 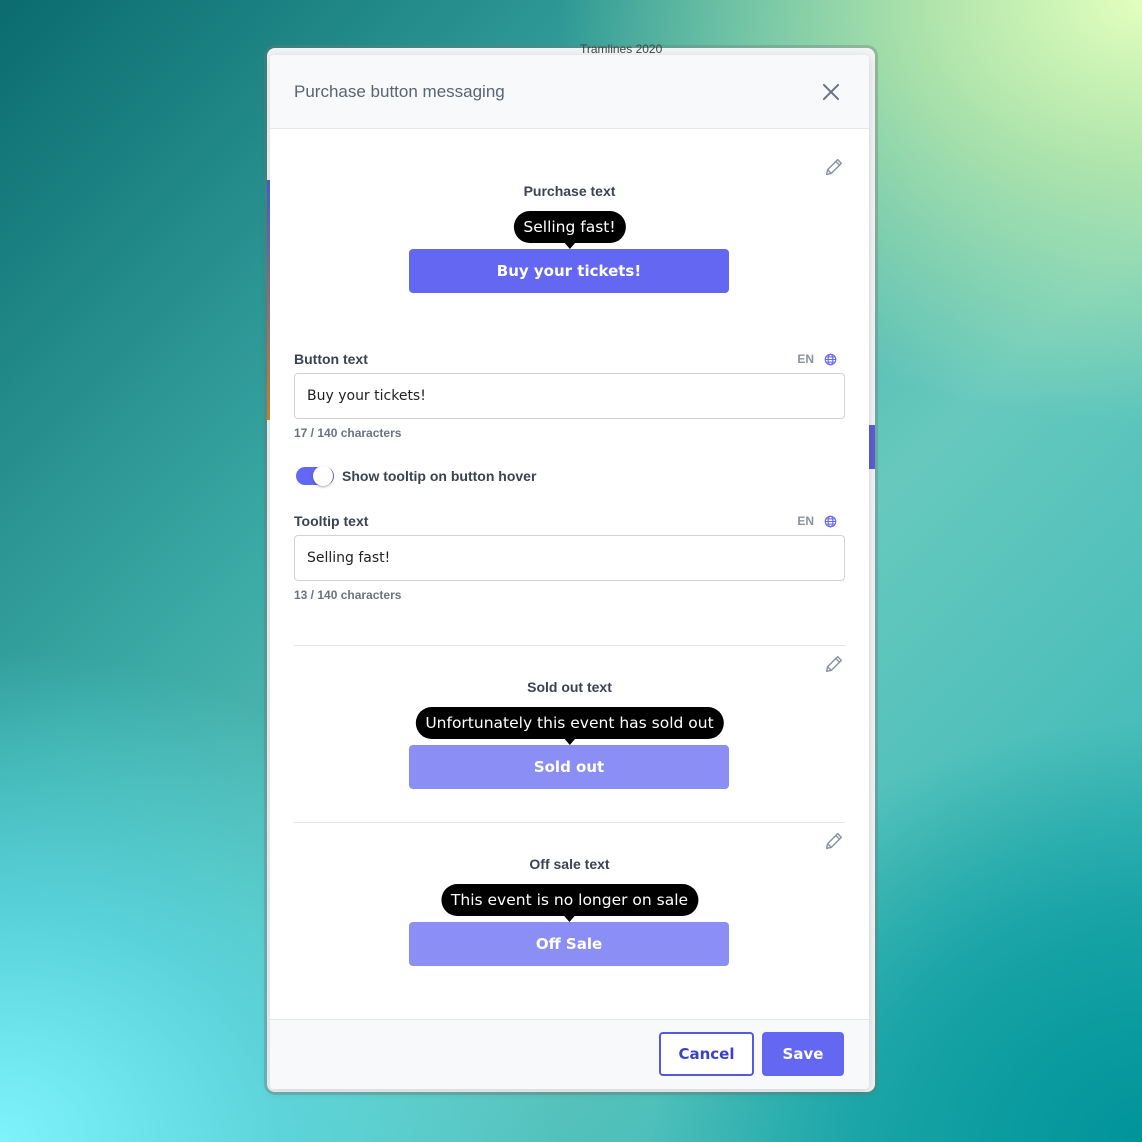 What do you see at coordinates (872, 447) in the screenshot?
I see `background-button-strip` at bounding box center [872, 447].